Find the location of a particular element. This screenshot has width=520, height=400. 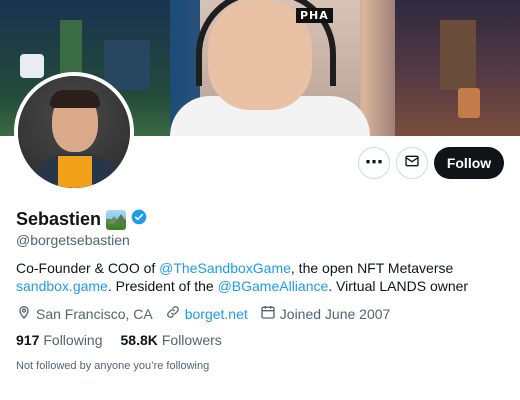

avatar-hair is located at coordinates (75, 99).